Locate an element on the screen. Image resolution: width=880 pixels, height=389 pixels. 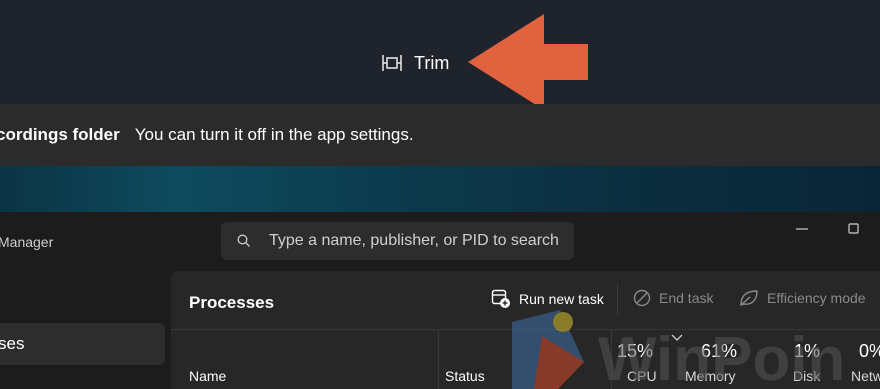
trim-icon is located at coordinates (392, 63).